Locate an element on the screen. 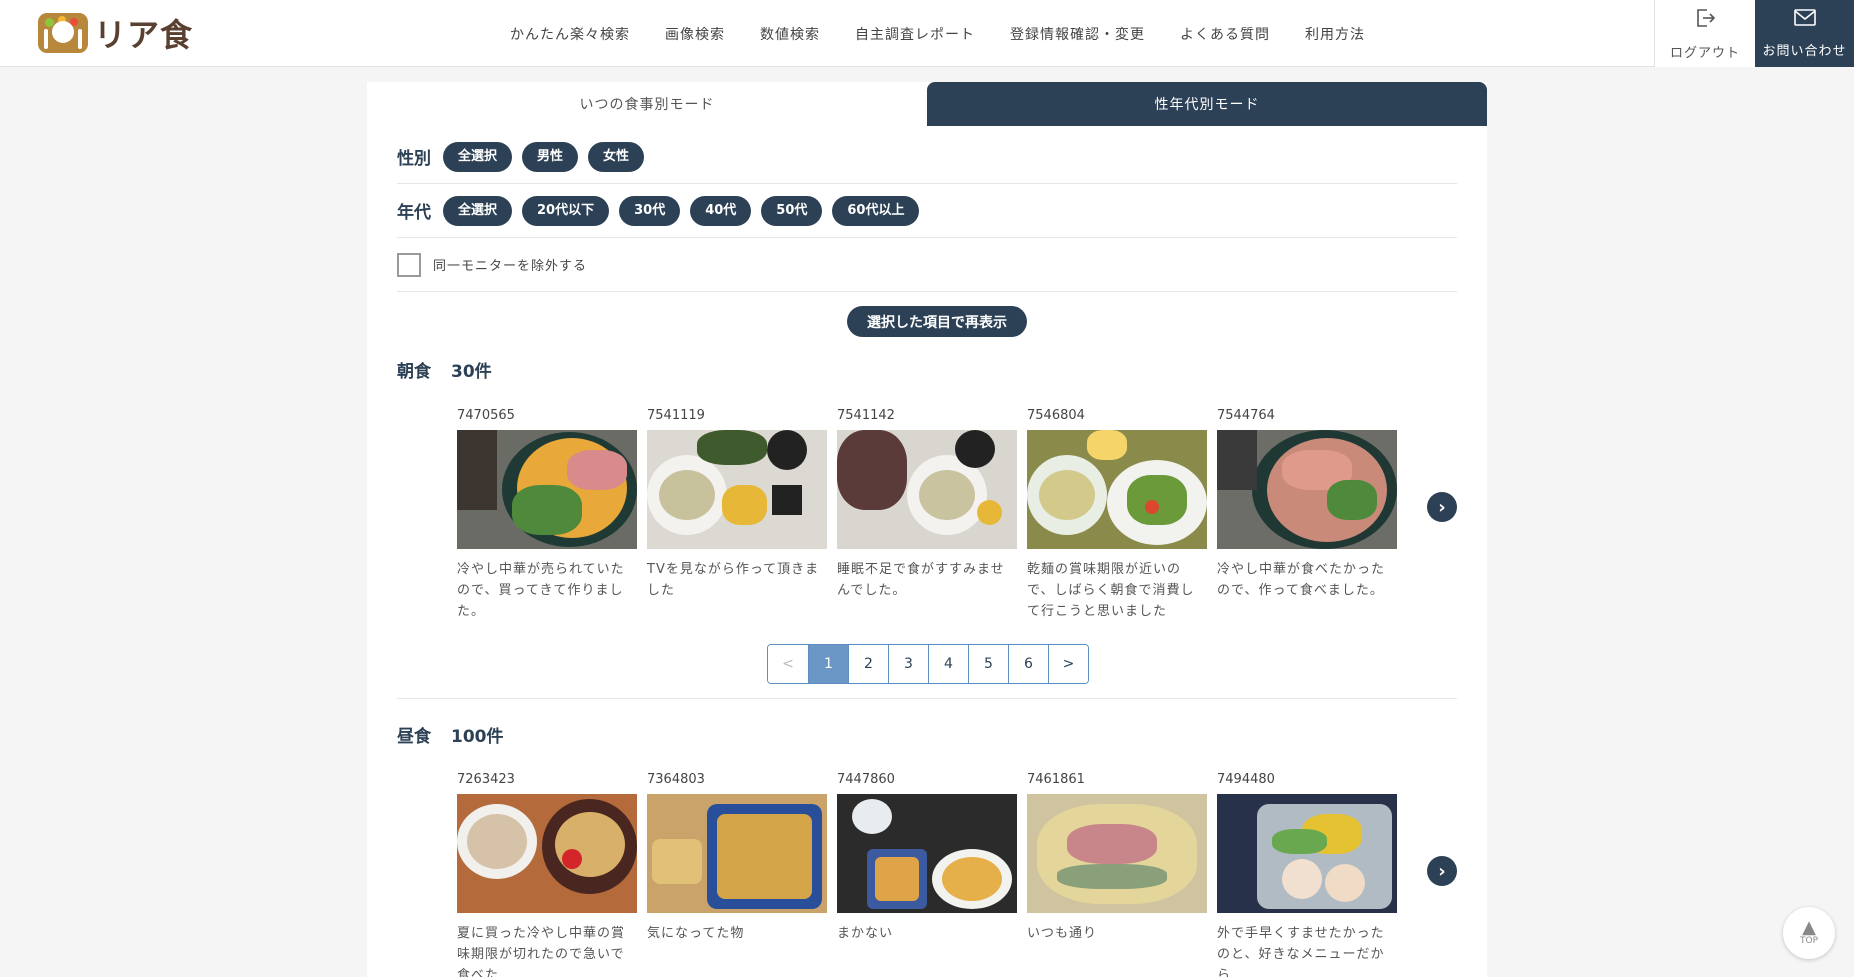 This screenshot has height=977, width=1854. lunch-count: 100件 is located at coordinates (477, 737).